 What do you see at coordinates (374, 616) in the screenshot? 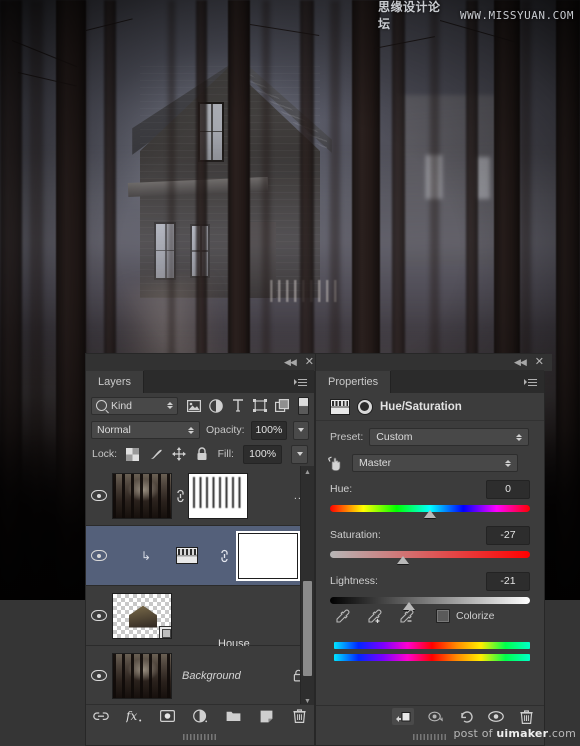
I see `eyedropper-add-icon` at bounding box center [374, 616].